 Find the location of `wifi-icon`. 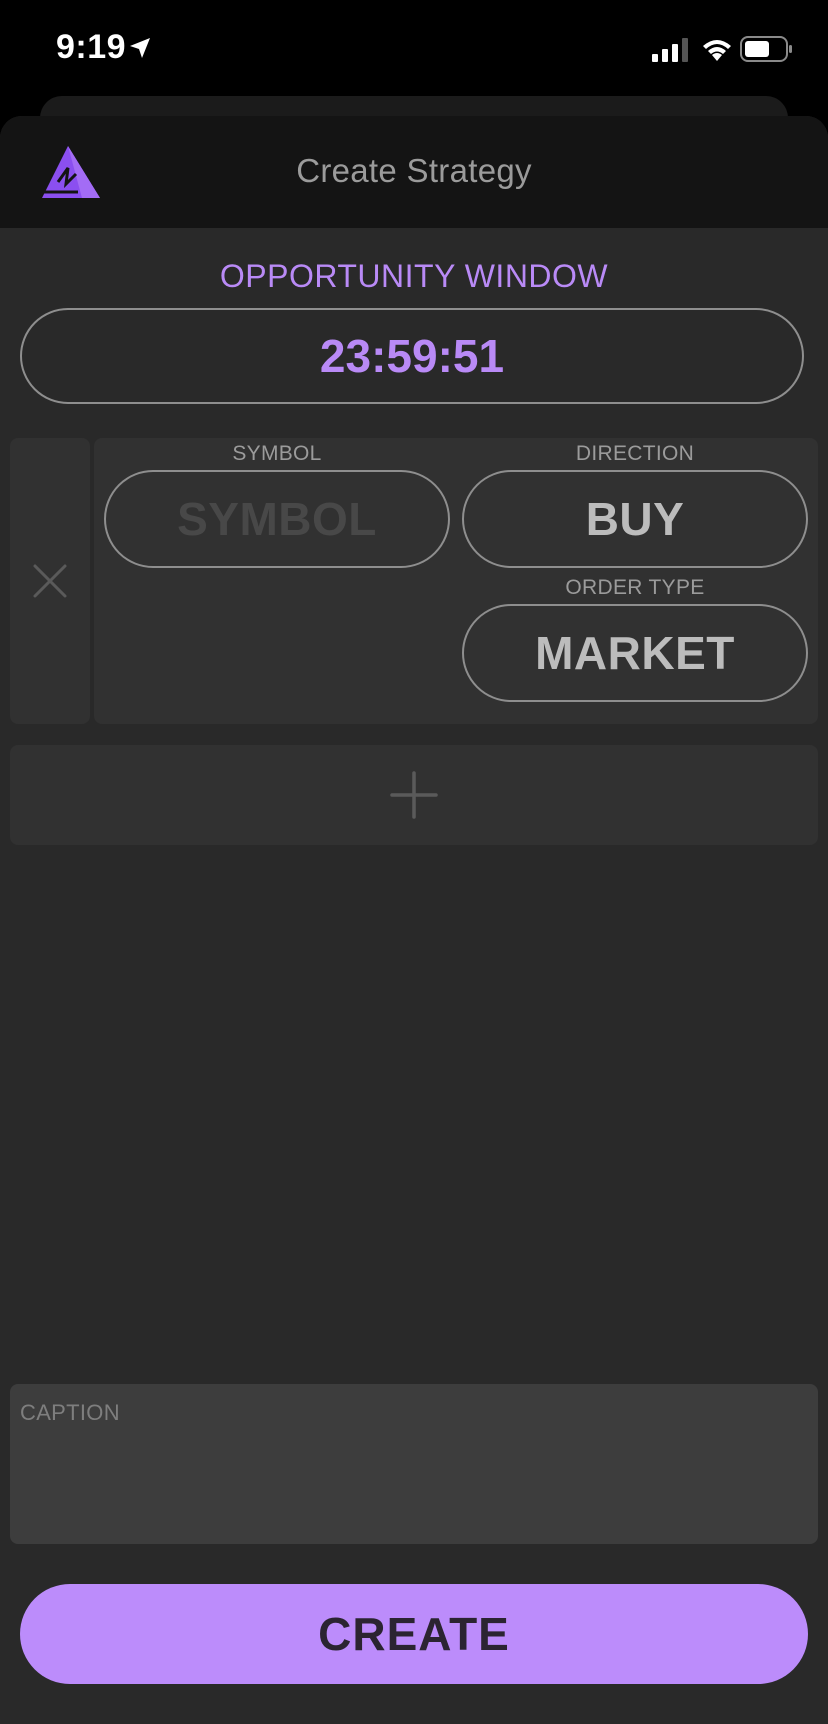

wifi-icon is located at coordinates (717, 50).